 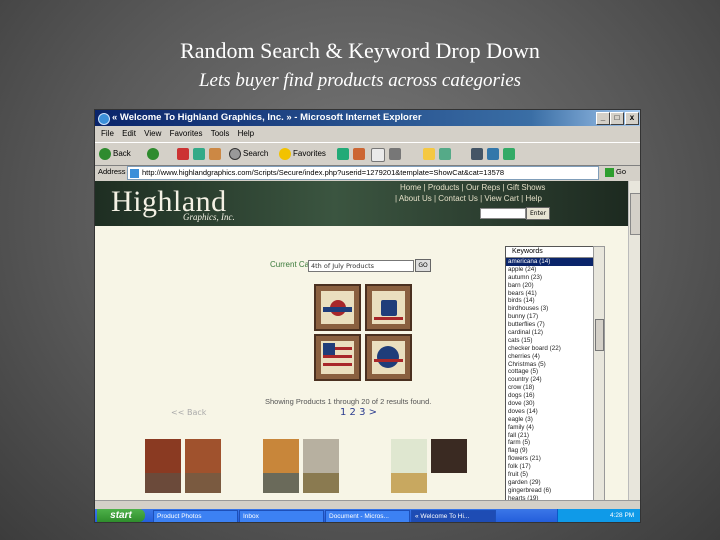 What do you see at coordinates (104, 119) in the screenshot?
I see `ie-icon` at bounding box center [104, 119].